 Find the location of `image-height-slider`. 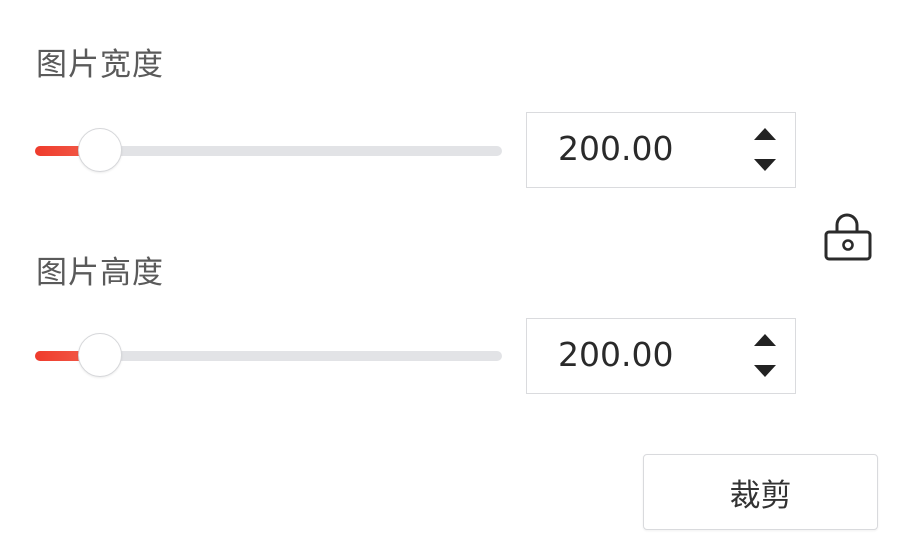

image-height-slider is located at coordinates (268, 356).